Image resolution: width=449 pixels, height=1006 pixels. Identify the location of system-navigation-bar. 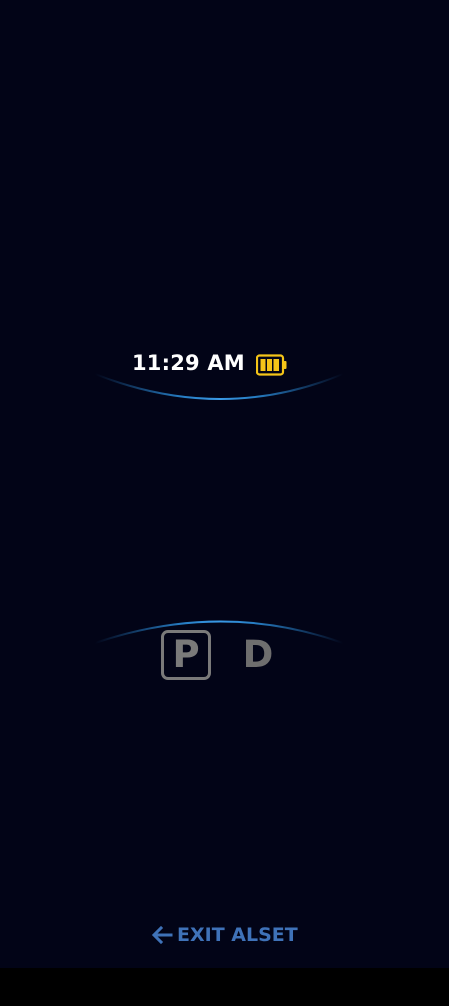
(224, 987).